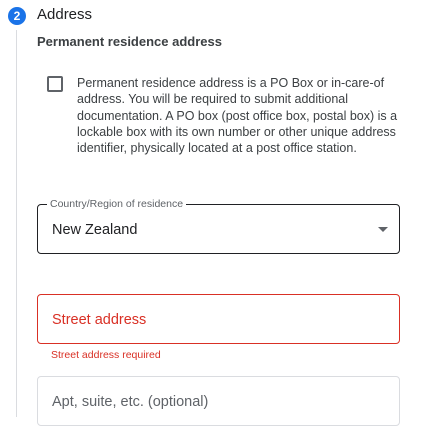  Describe the element at coordinates (218, 225) in the screenshot. I see `country-select: Country/Region of residence New Zealand` at that location.